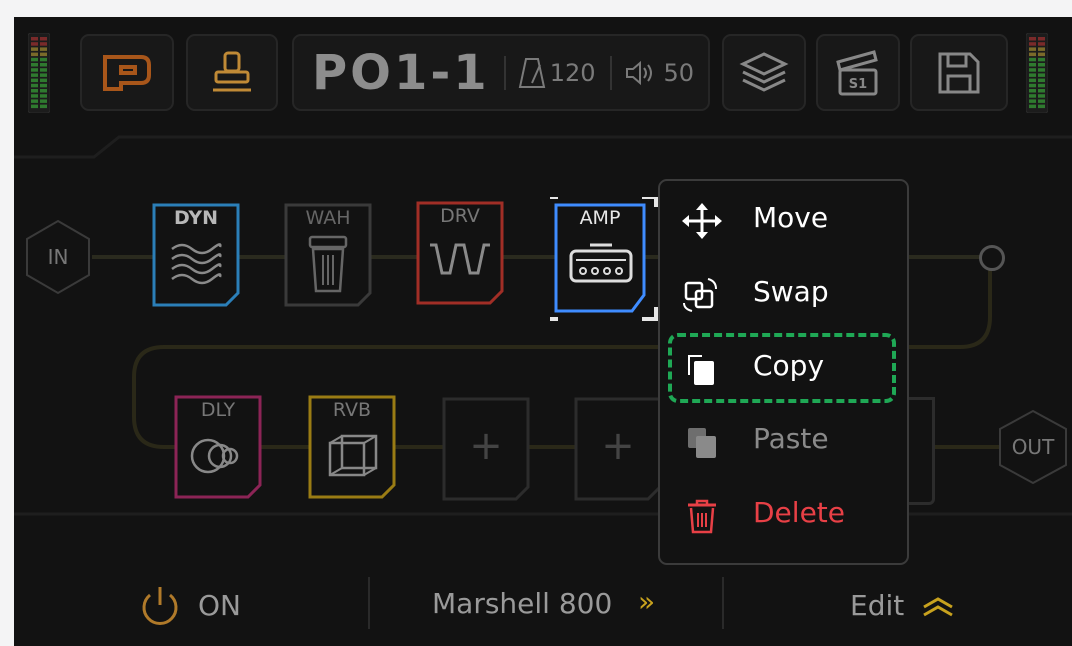 The height and width of the screenshot is (646, 1072). I want to click on fx-block-amp: AMP, so click(604, 259).